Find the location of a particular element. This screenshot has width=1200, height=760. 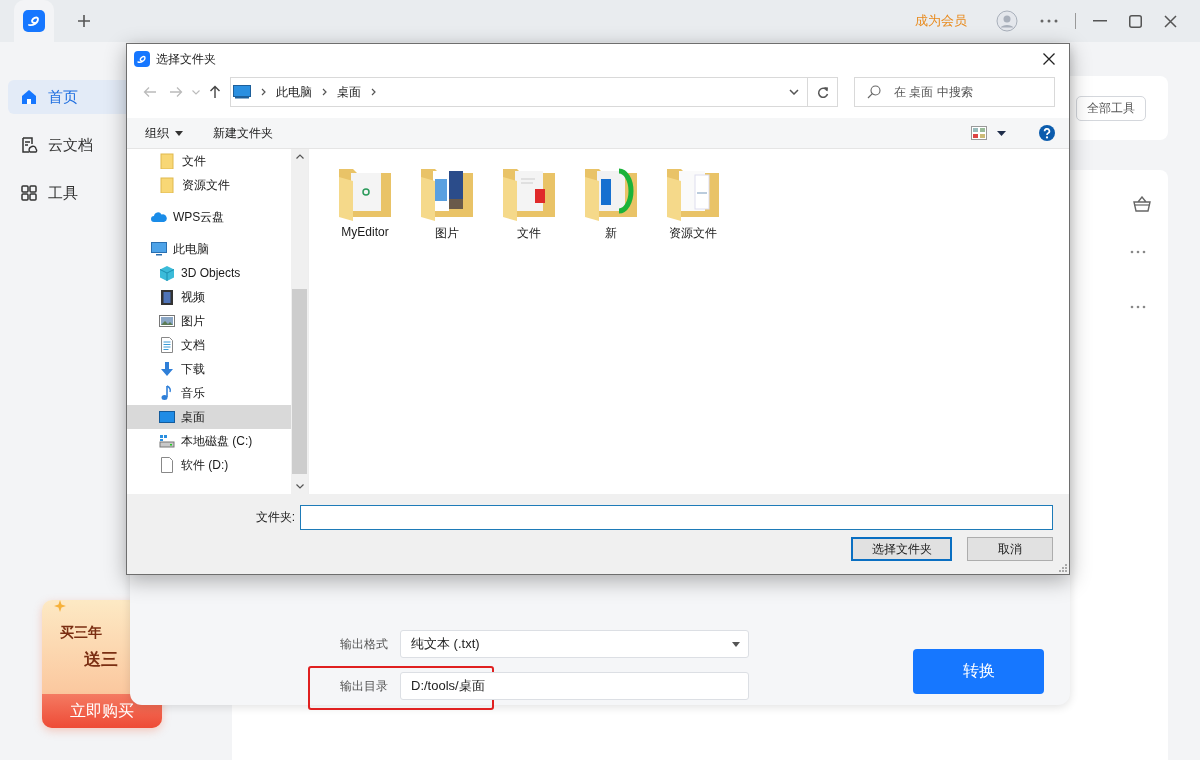

format-select: 纯文本 (.txt) is located at coordinates (574, 644).